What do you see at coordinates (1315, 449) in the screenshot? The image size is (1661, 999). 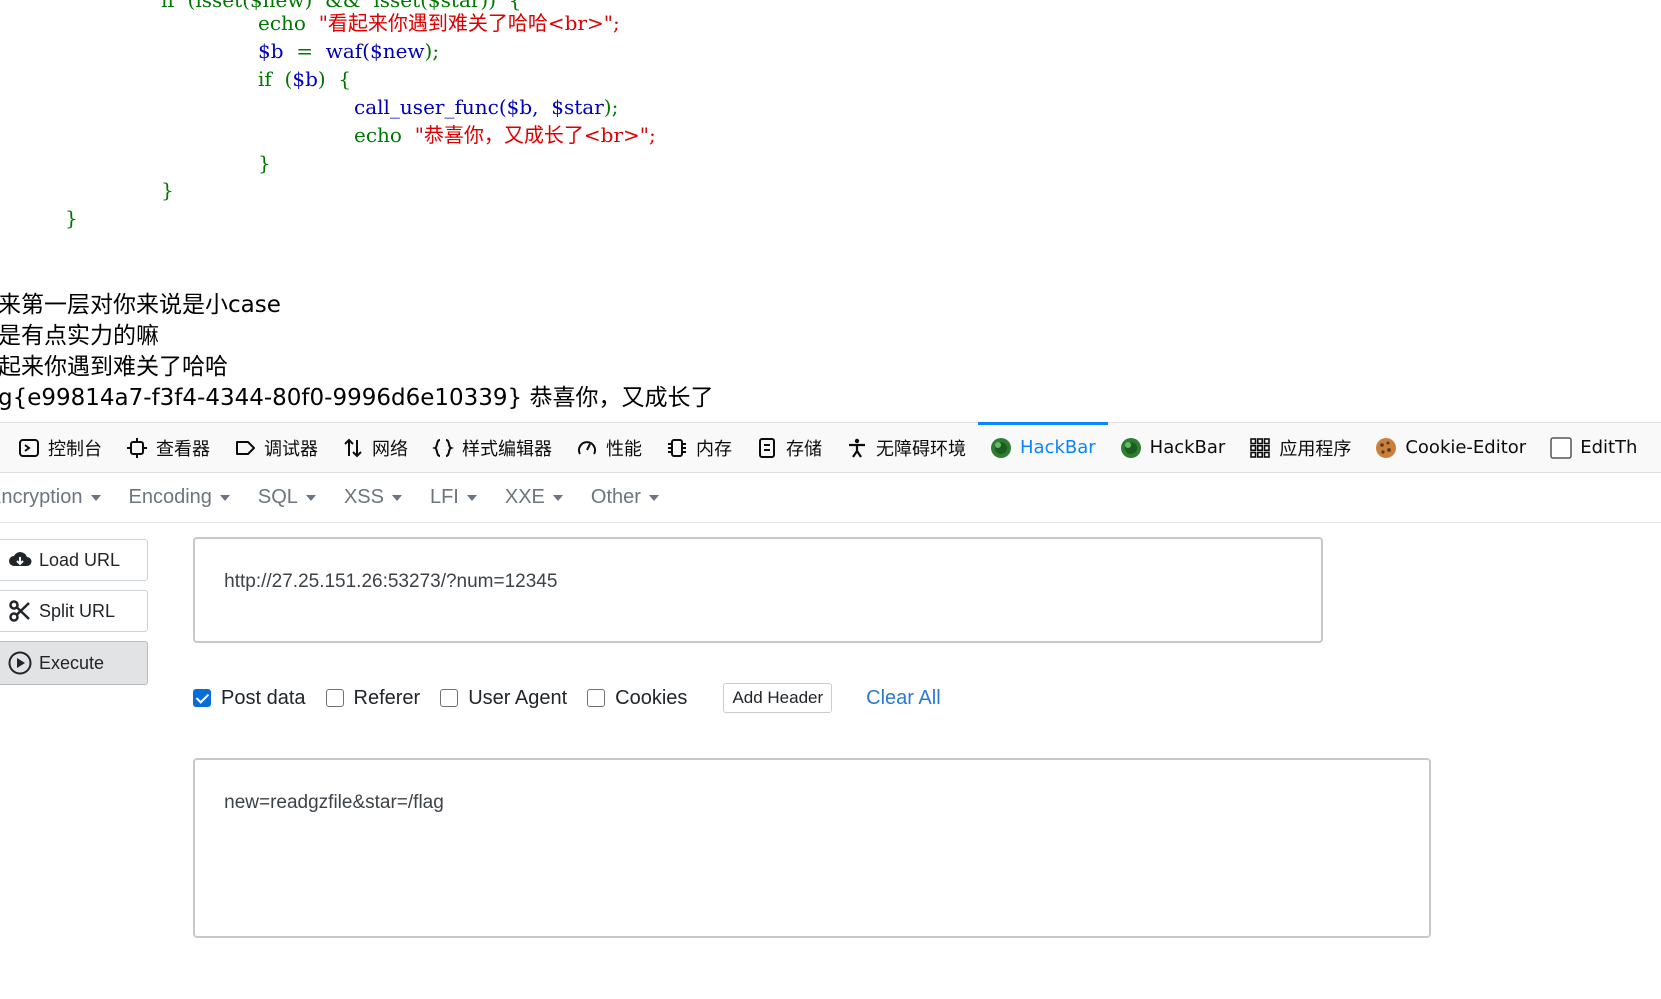 I see `tab-label: 应用程序` at bounding box center [1315, 449].